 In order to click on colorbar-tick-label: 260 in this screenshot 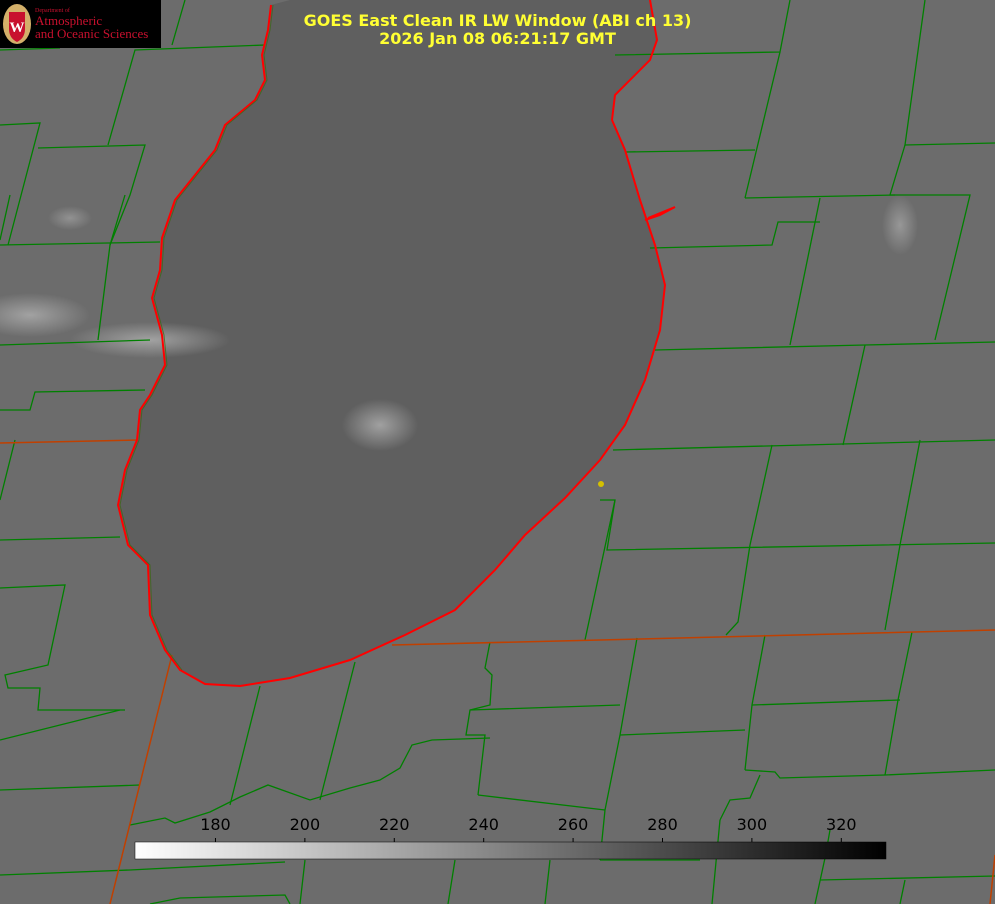, I will do `click(573, 824)`.